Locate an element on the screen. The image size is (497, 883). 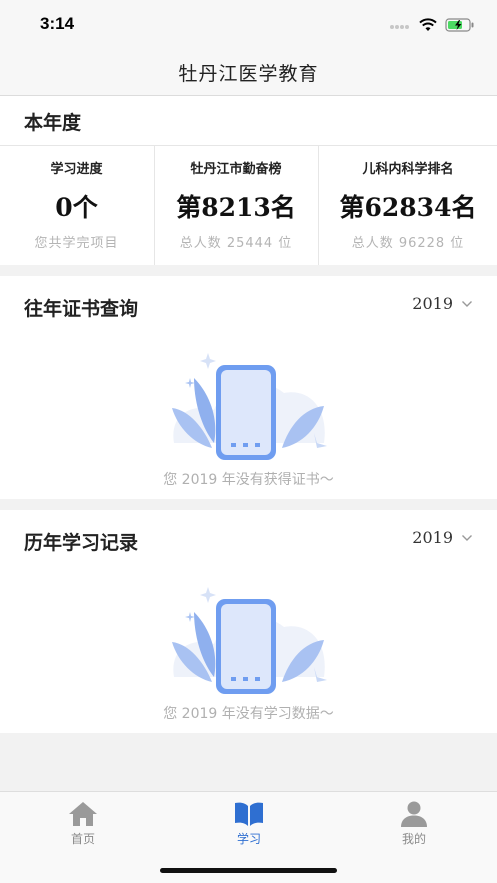
stat-label: 儿科内科学排名 is located at coordinates (408, 169).